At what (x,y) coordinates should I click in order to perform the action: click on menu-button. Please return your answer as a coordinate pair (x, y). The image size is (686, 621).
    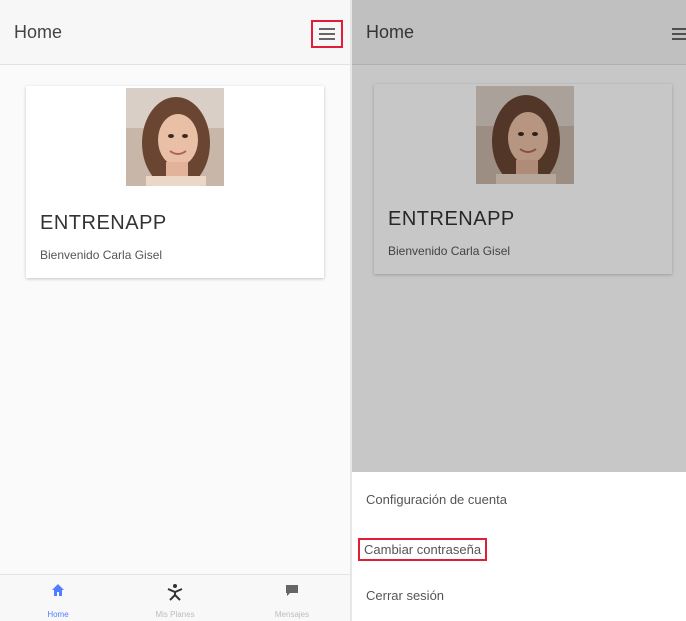
    Looking at the image, I should click on (327, 34).